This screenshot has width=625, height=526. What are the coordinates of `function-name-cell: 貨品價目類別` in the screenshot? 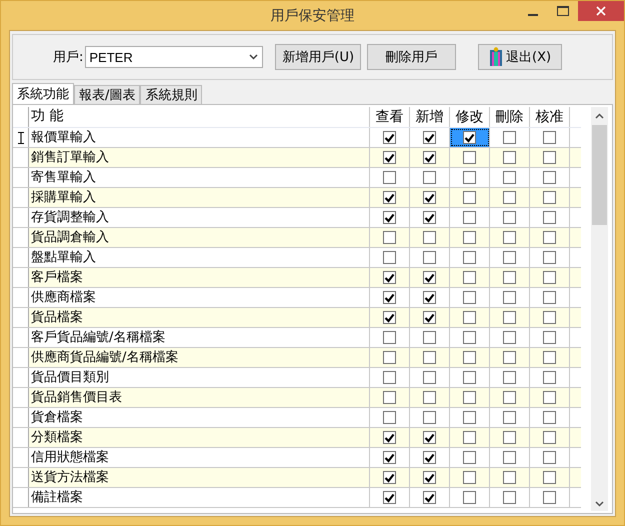 It's located at (199, 377).